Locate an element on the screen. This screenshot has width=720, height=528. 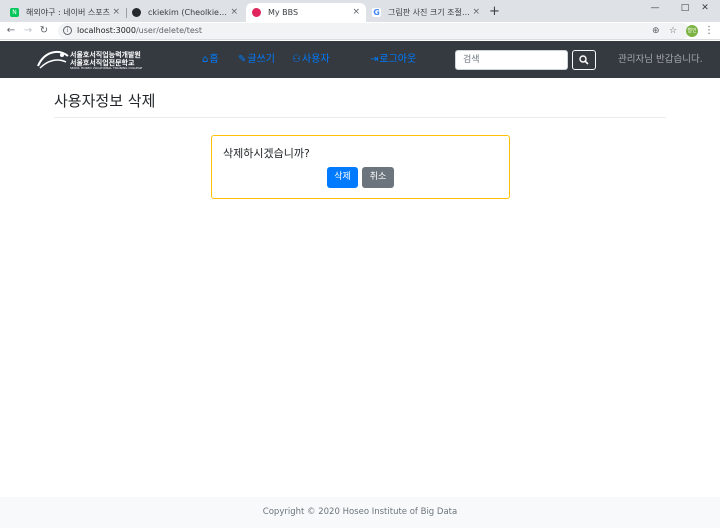
cancel-button: 취소 is located at coordinates (378, 177).